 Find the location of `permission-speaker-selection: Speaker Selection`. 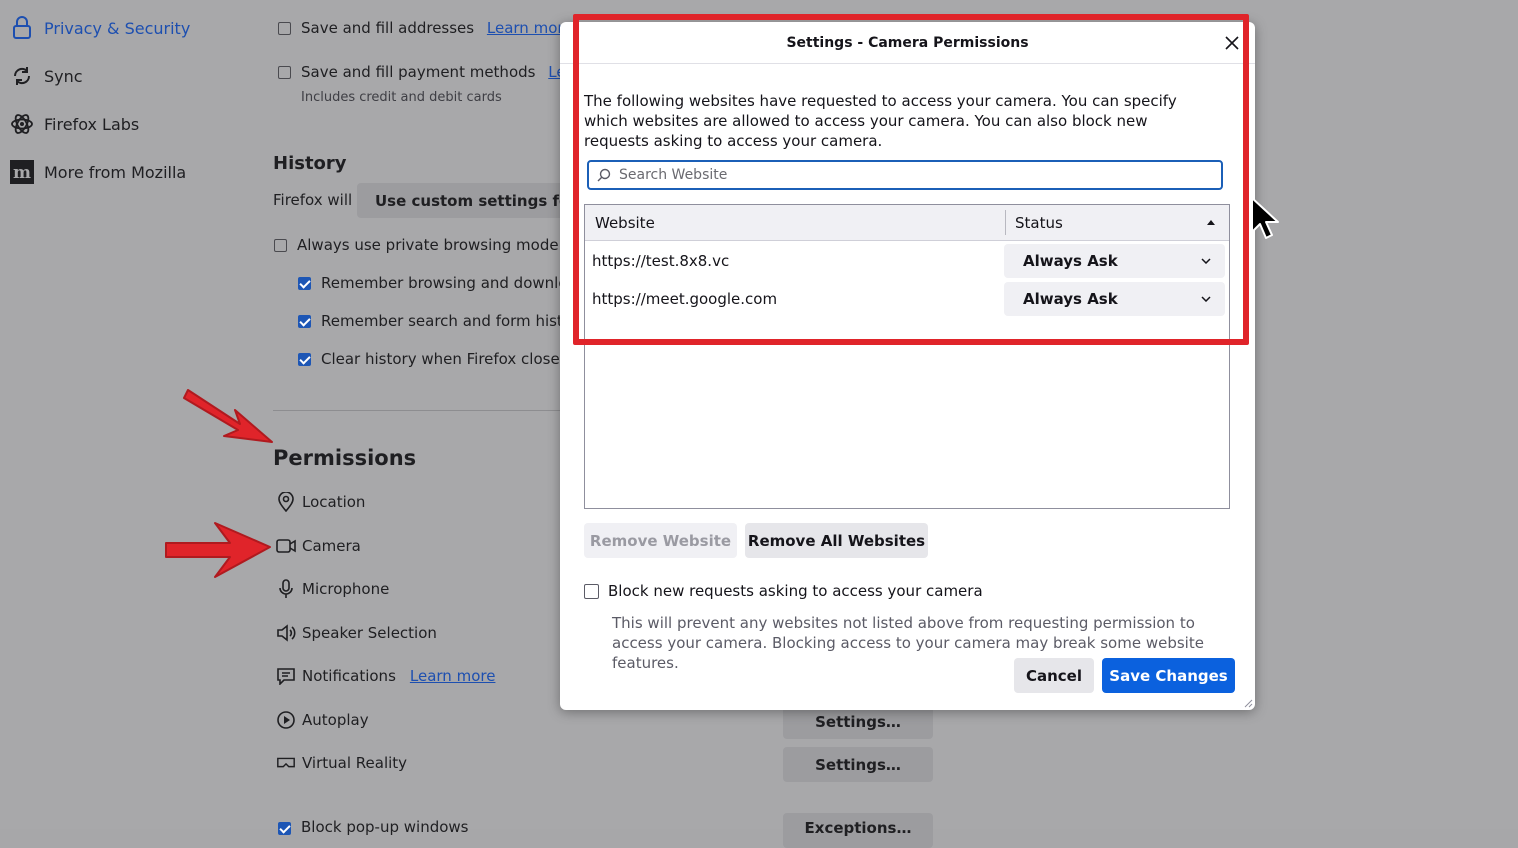

permission-speaker-selection: Speaker Selection is located at coordinates (356, 633).